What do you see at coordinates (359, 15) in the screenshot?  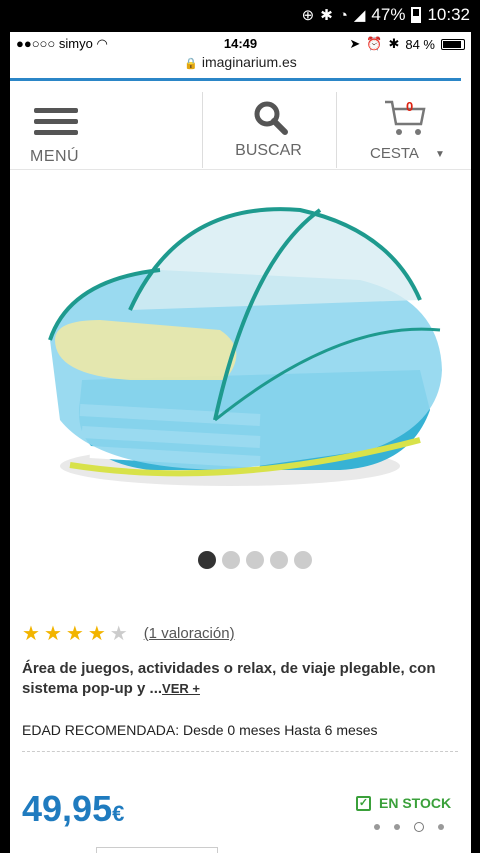 I see `signal-icon: ◢` at bounding box center [359, 15].